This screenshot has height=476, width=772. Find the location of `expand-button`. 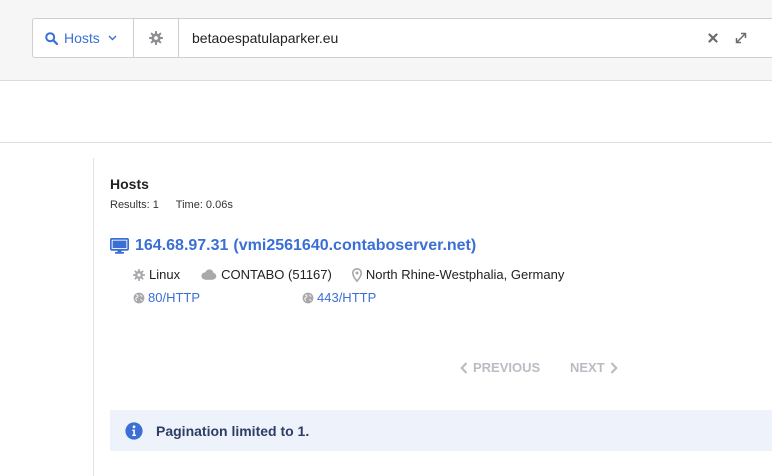

expand-button is located at coordinates (741, 38).